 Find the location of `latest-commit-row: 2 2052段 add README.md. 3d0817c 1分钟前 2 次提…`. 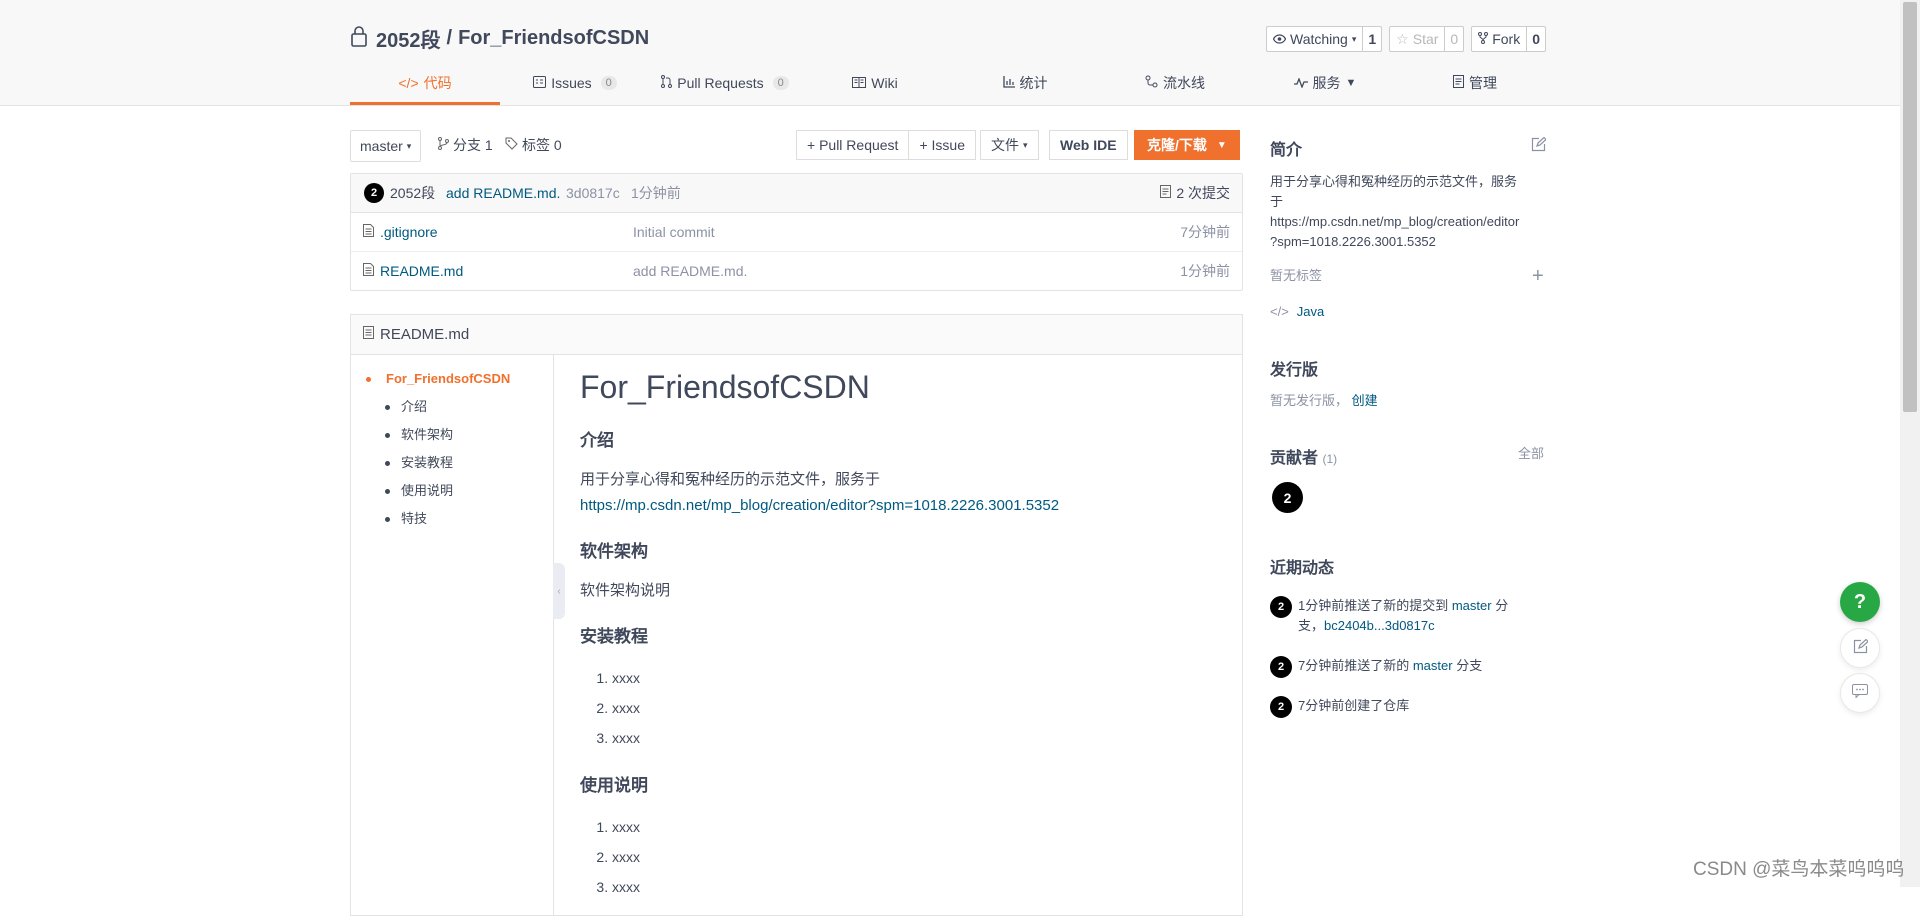

latest-commit-row: 2 2052段 add README.md. 3d0817c 1分钟前 2 次提… is located at coordinates (796, 193).